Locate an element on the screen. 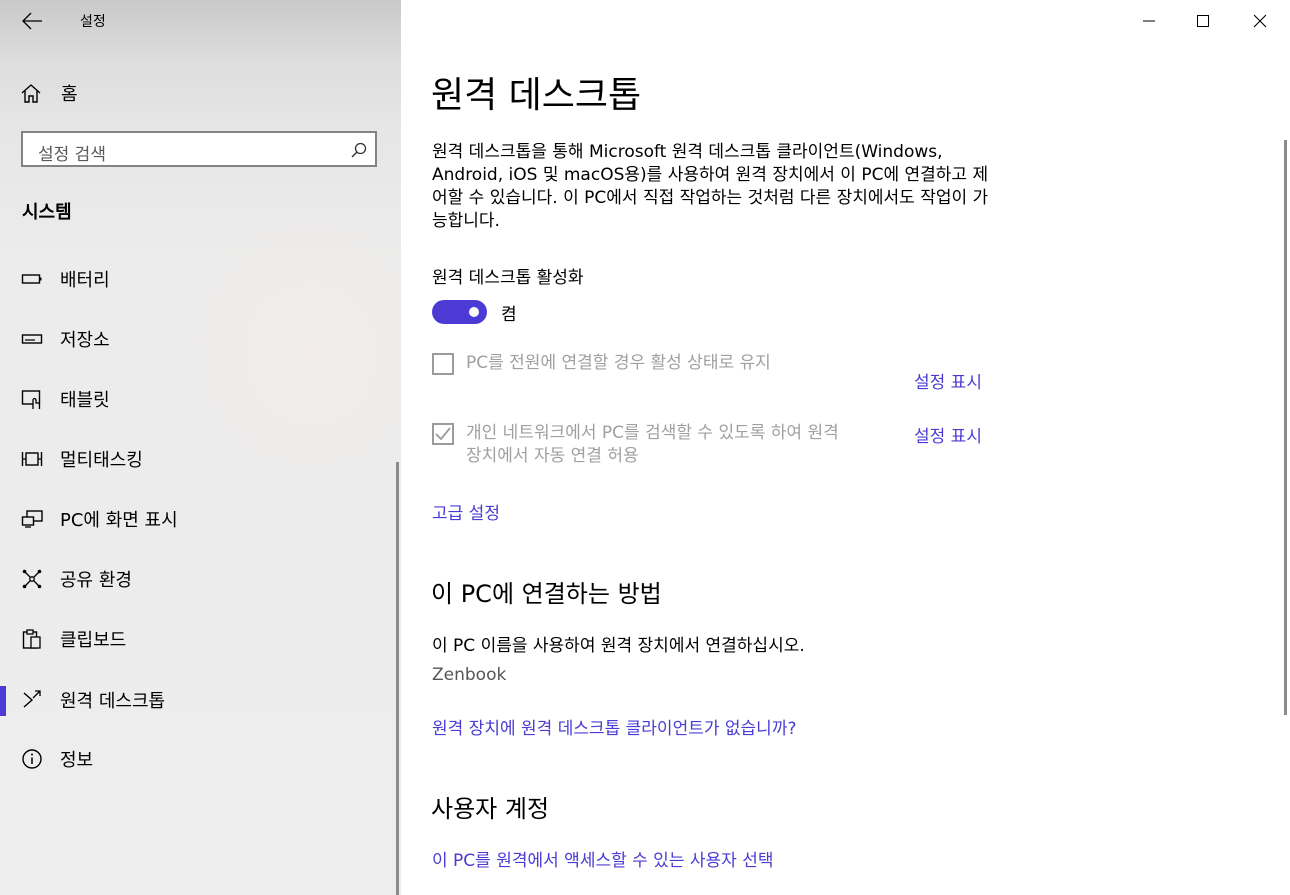 Image resolution: width=1290 pixels, height=895 pixels. close-button is located at coordinates (1260, 21).